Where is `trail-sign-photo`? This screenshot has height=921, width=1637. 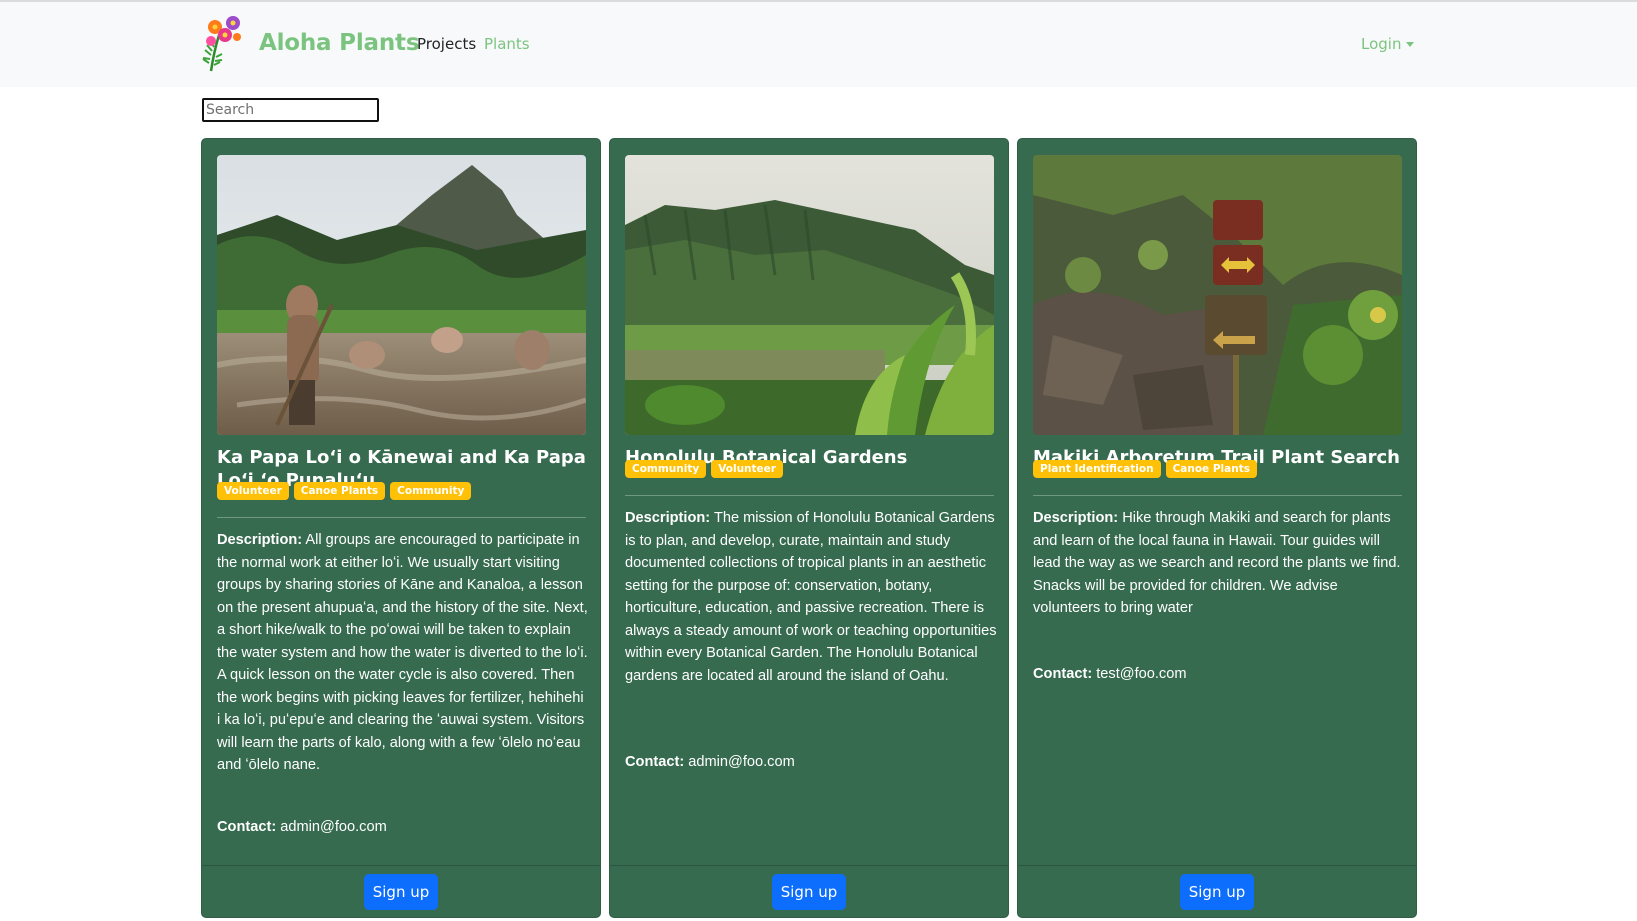
trail-sign-photo is located at coordinates (1217, 295).